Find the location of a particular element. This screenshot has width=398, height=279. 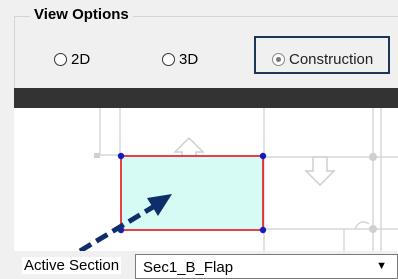

radio-construction-label: Construction is located at coordinates (331, 59).